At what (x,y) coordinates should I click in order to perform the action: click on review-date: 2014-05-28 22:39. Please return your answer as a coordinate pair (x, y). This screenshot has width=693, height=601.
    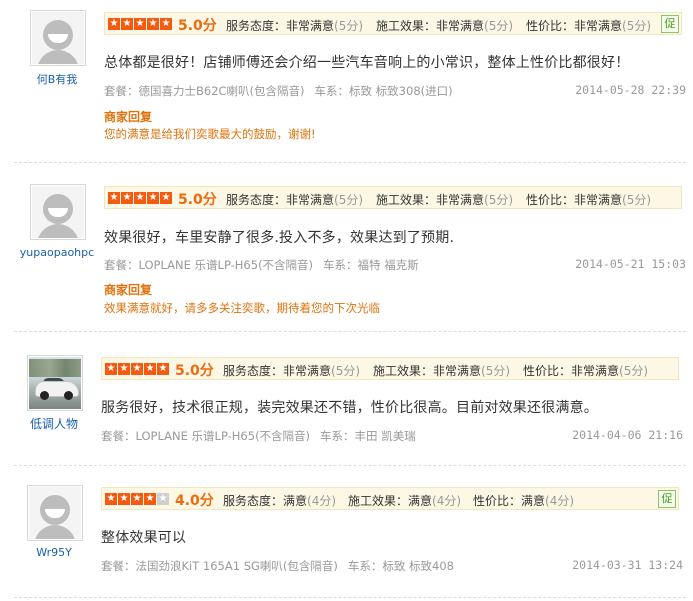
    Looking at the image, I should click on (630, 90).